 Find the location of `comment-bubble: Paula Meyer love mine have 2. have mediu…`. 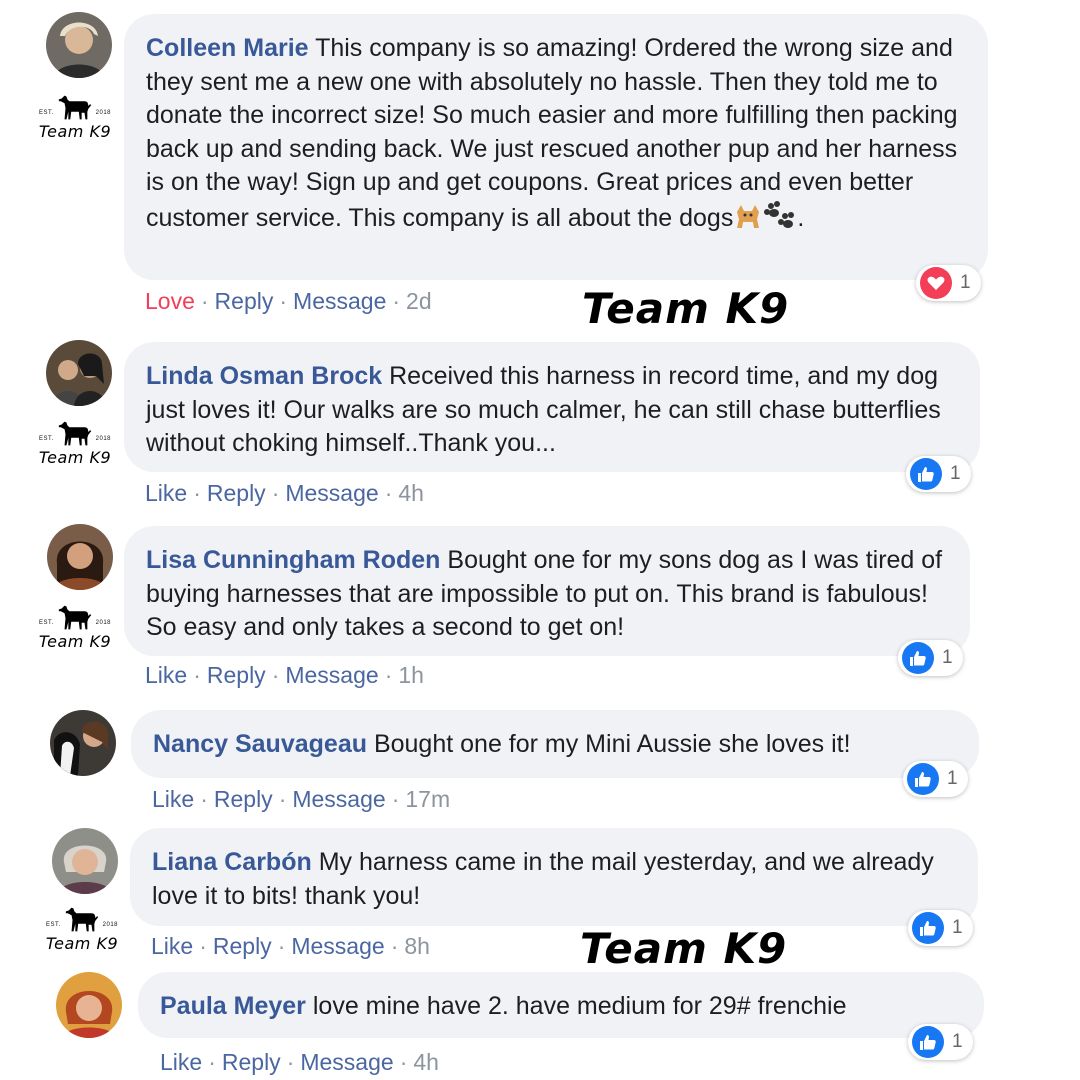

comment-bubble: Paula Meyer love mine have 2. have mediu… is located at coordinates (561, 1005).